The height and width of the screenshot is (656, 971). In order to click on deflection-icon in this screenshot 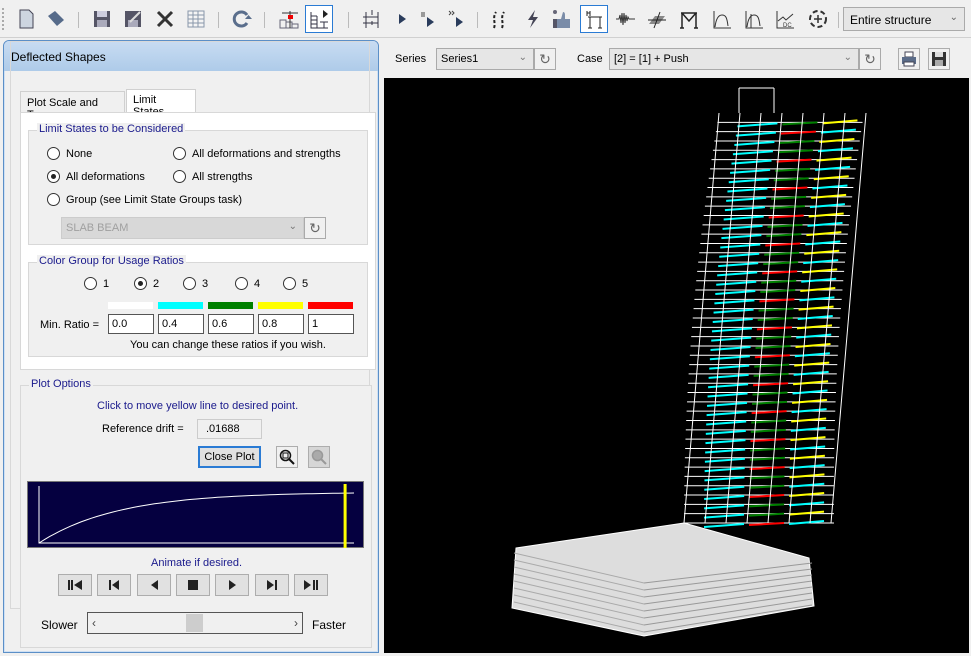, I will do `click(499, 20)`.